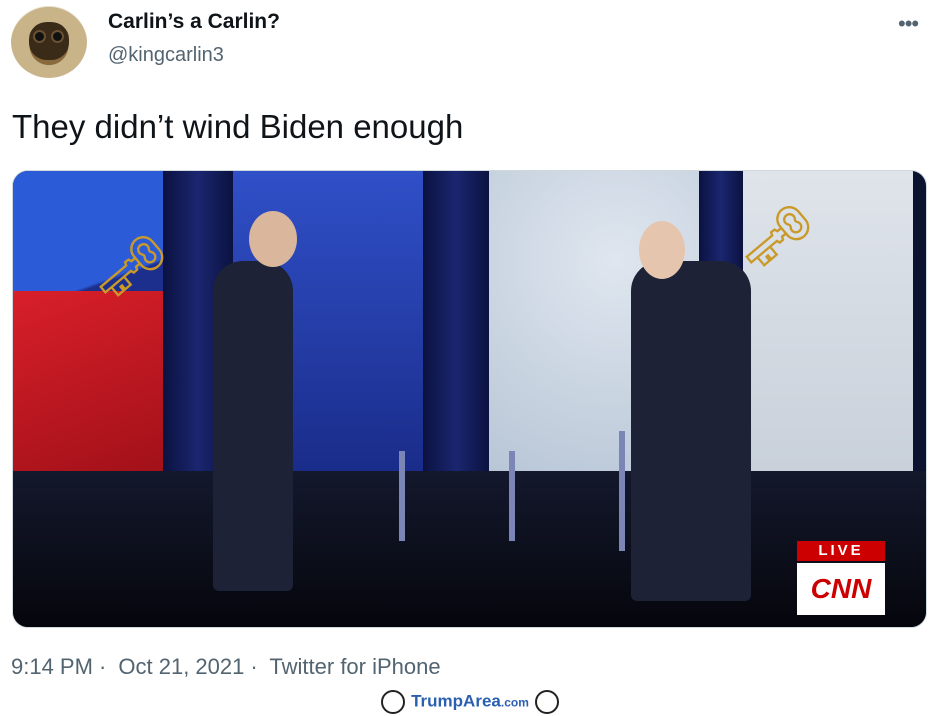 This screenshot has height=716, width=940. What do you see at coordinates (691, 431) in the screenshot?
I see `person-right` at bounding box center [691, 431].